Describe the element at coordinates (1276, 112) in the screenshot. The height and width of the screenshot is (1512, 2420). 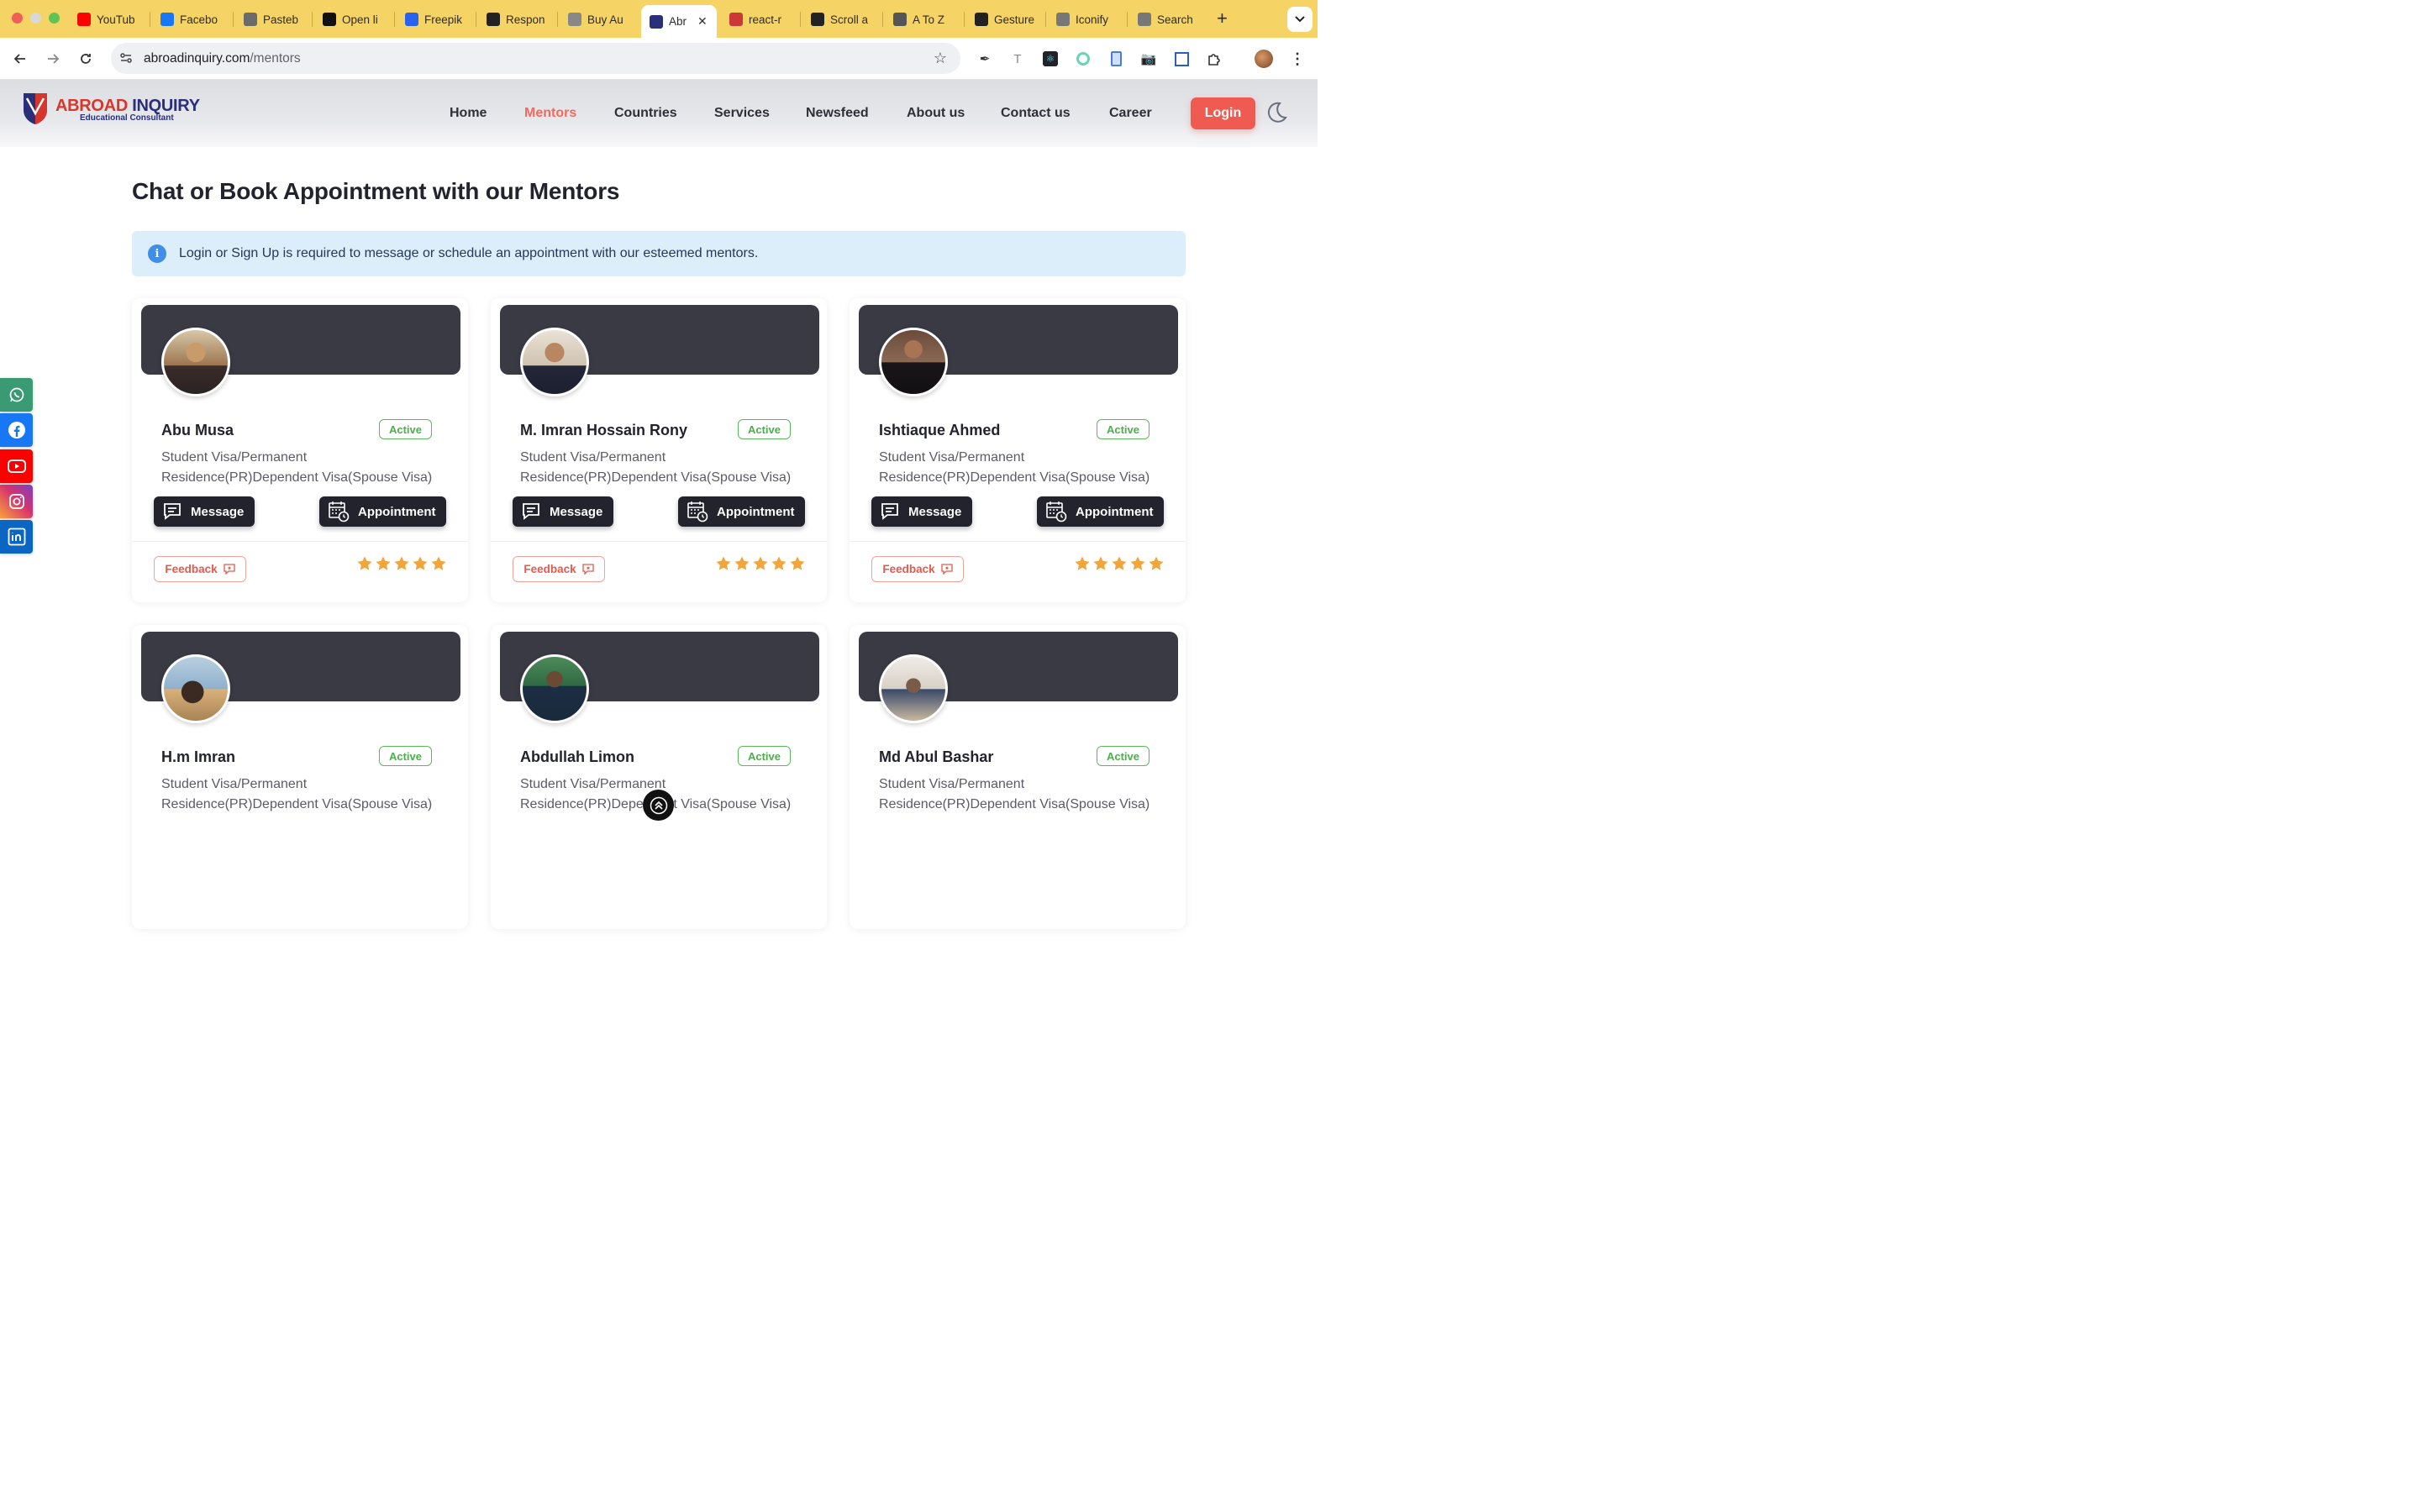
I see `dark-mode-toggle-icon` at that location.